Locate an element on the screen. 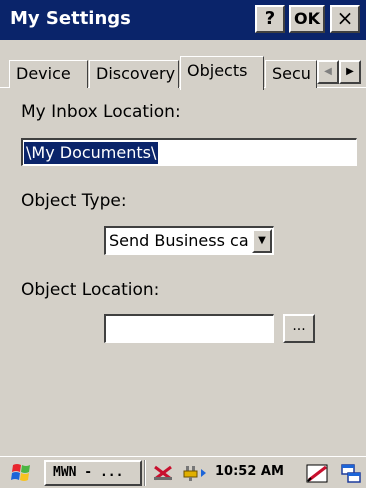 This screenshot has height=488, width=366. windows-list-icon is located at coordinates (351, 474).